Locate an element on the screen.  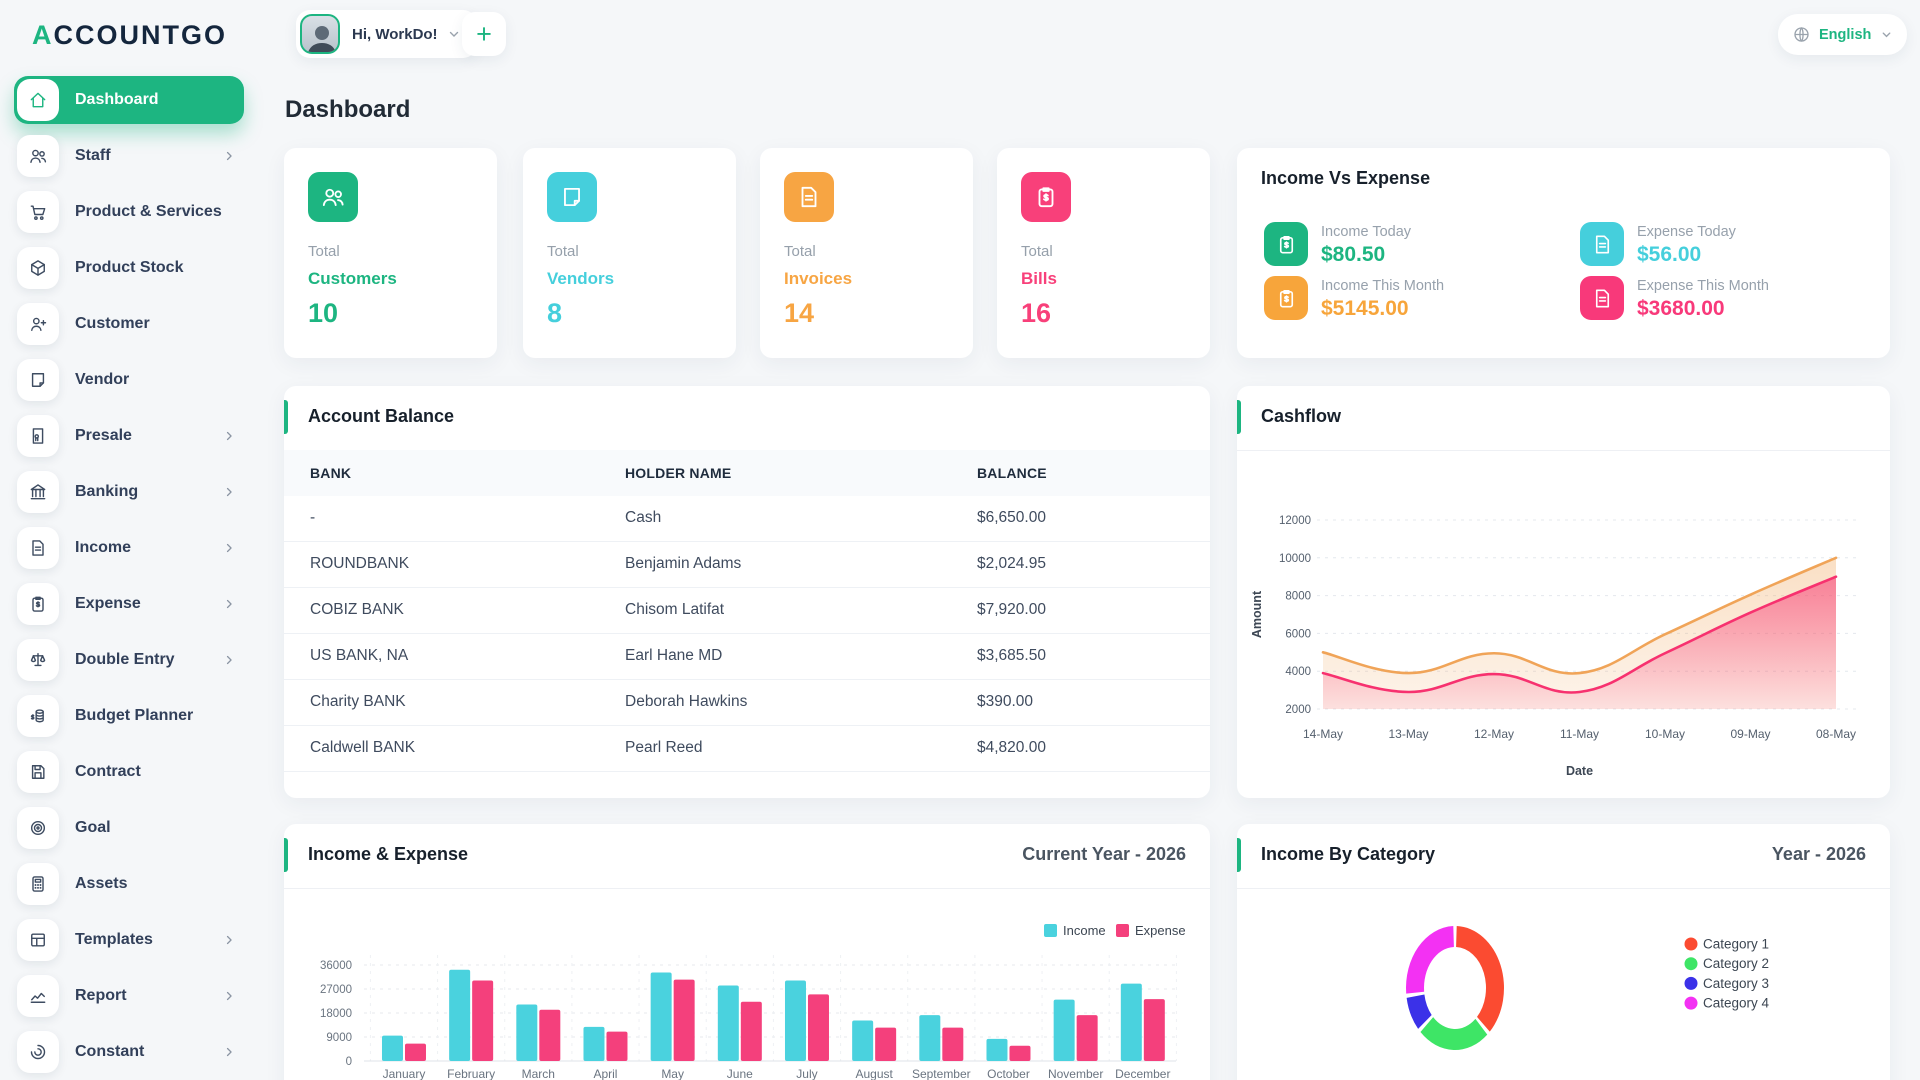
chart-text: Date is located at coordinates (1579, 771).